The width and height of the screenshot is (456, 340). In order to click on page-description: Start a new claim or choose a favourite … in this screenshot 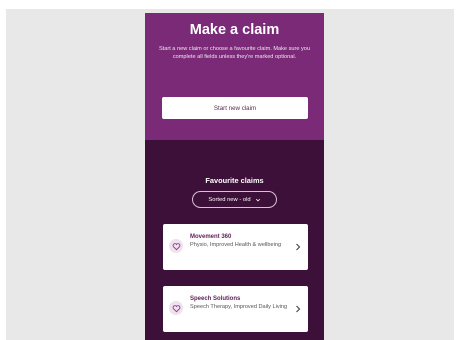, I will do `click(234, 53)`.